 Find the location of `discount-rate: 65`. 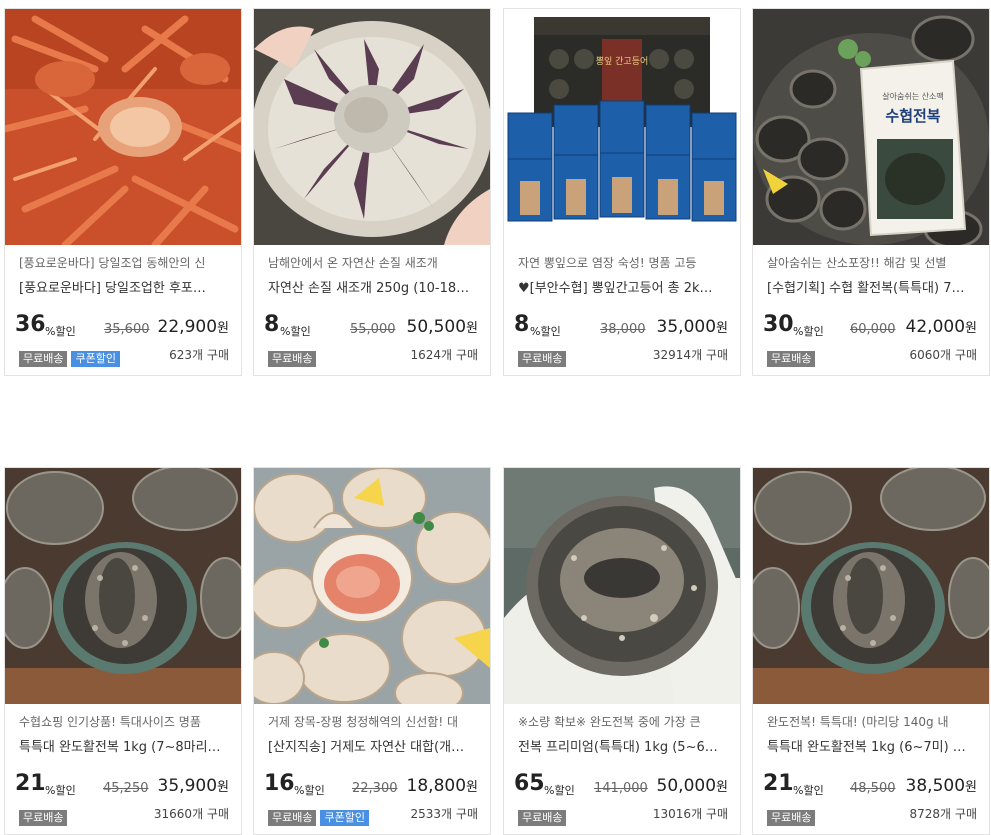

discount-rate: 65 is located at coordinates (529, 783).